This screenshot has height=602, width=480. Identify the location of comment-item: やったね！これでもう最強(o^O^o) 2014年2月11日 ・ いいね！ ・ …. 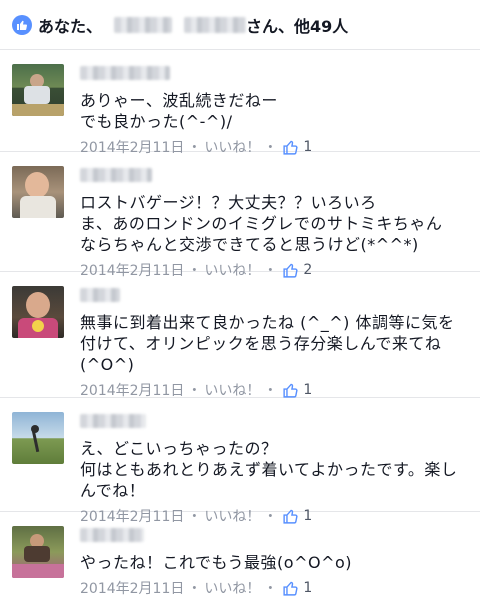
(240, 557).